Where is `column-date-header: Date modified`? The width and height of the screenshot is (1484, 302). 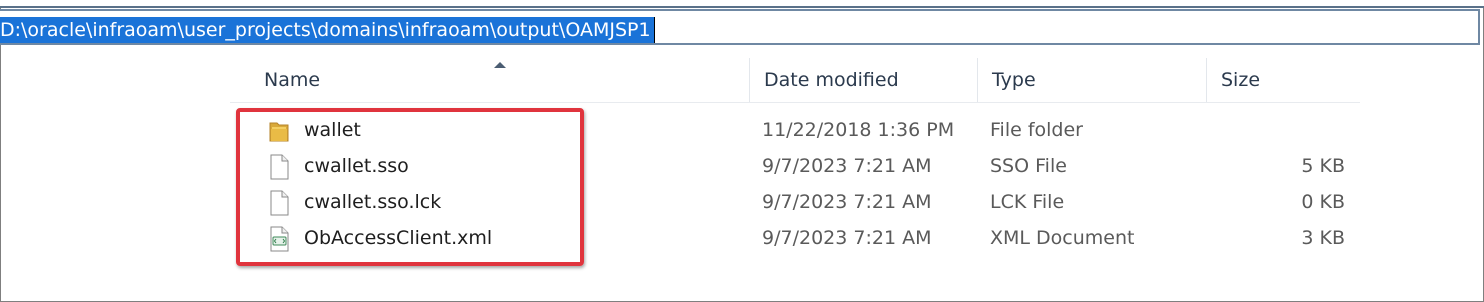
column-date-header: Date modified is located at coordinates (864, 80).